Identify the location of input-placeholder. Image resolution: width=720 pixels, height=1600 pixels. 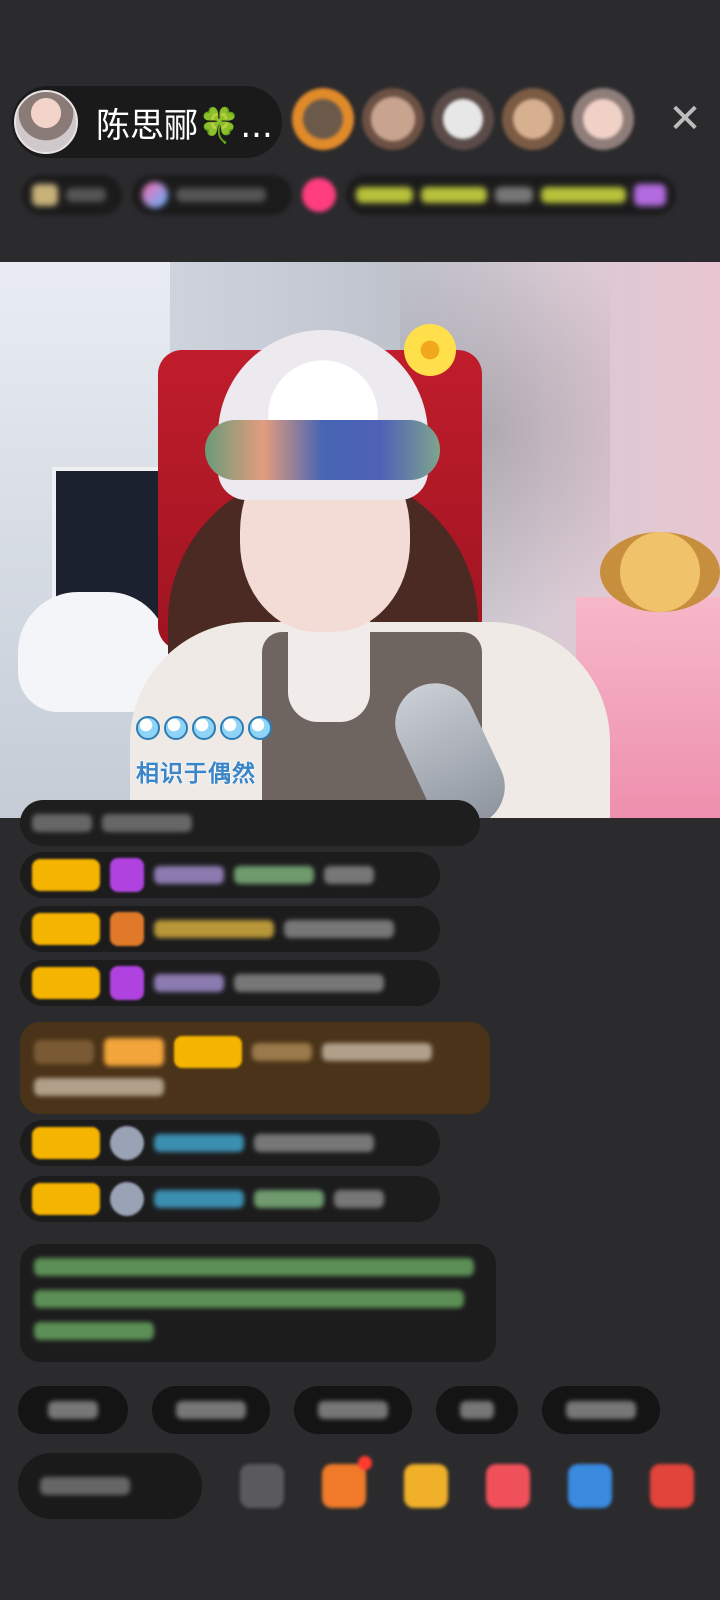
(85, 1486).